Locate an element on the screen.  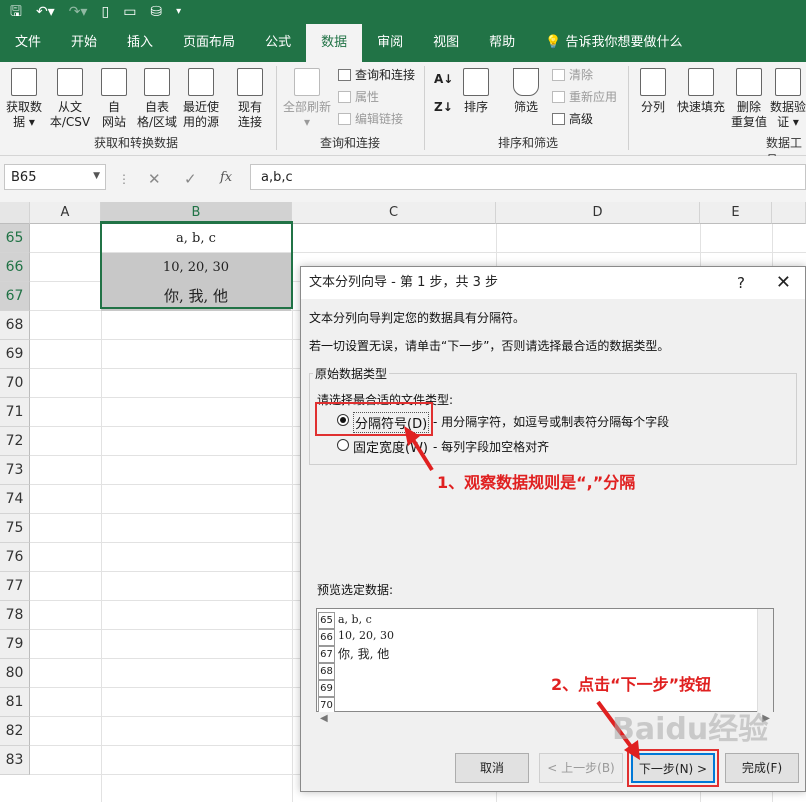
from-table-button: 自表 格/区域 is located at coordinates (157, 99).